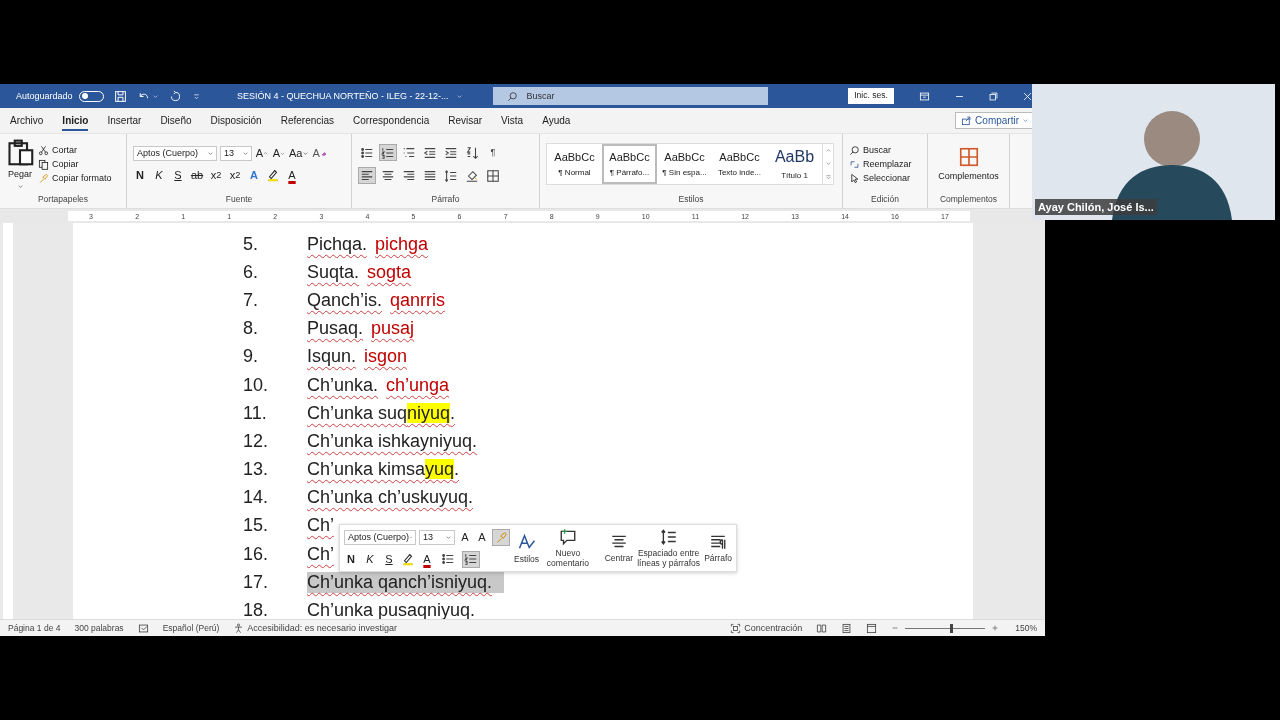 The height and width of the screenshot is (720, 1280). I want to click on list-item-text: Suqta. sogta, so click(359, 272).